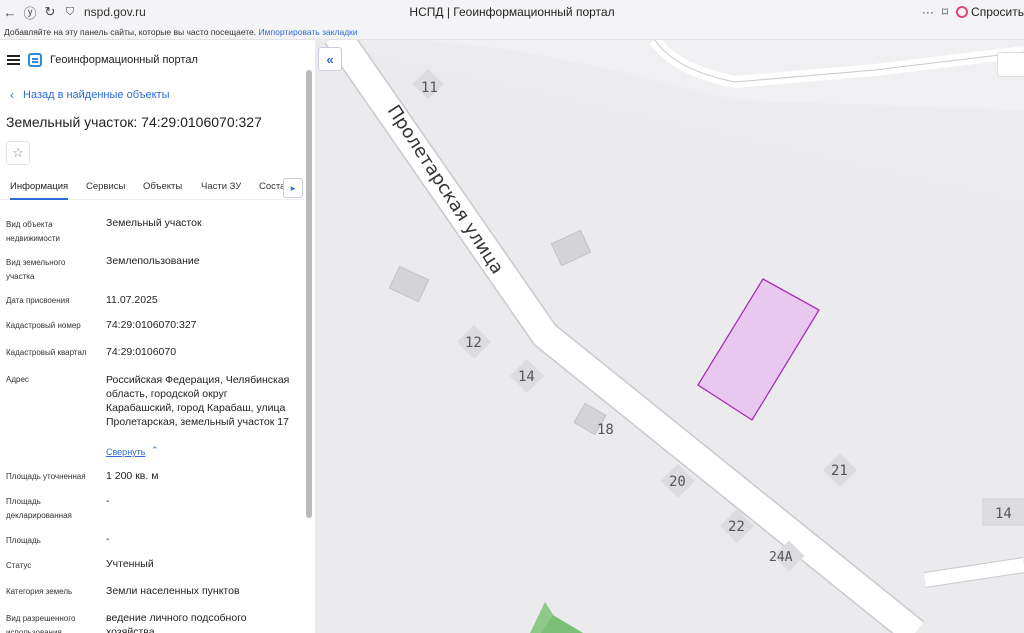  I want to click on back-to-results-link: ‹ Назад в найденные объекты, so click(90, 95).